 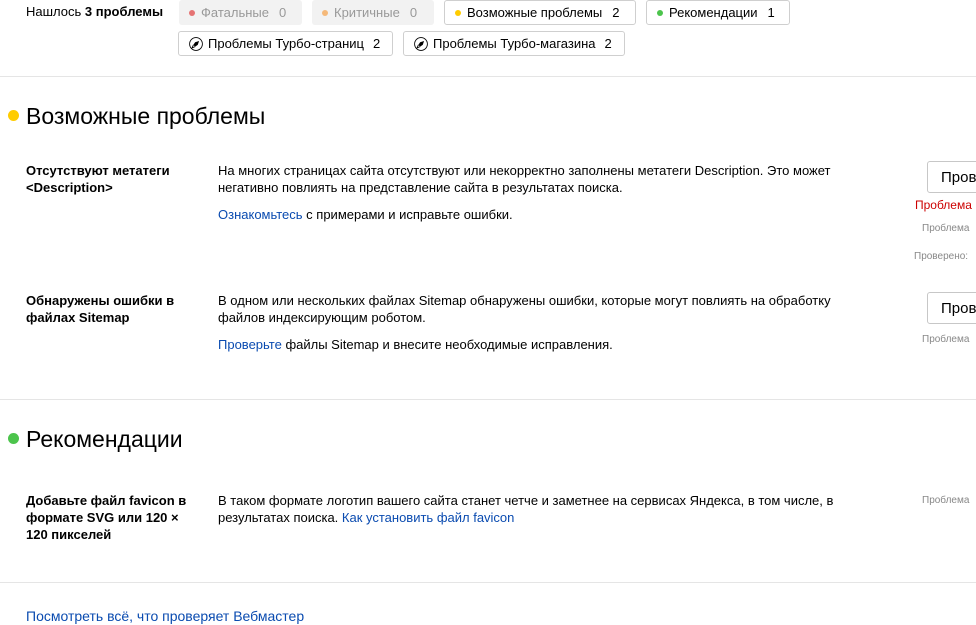 I want to click on check-sitemap-link: Проверьте, so click(x=250, y=344).